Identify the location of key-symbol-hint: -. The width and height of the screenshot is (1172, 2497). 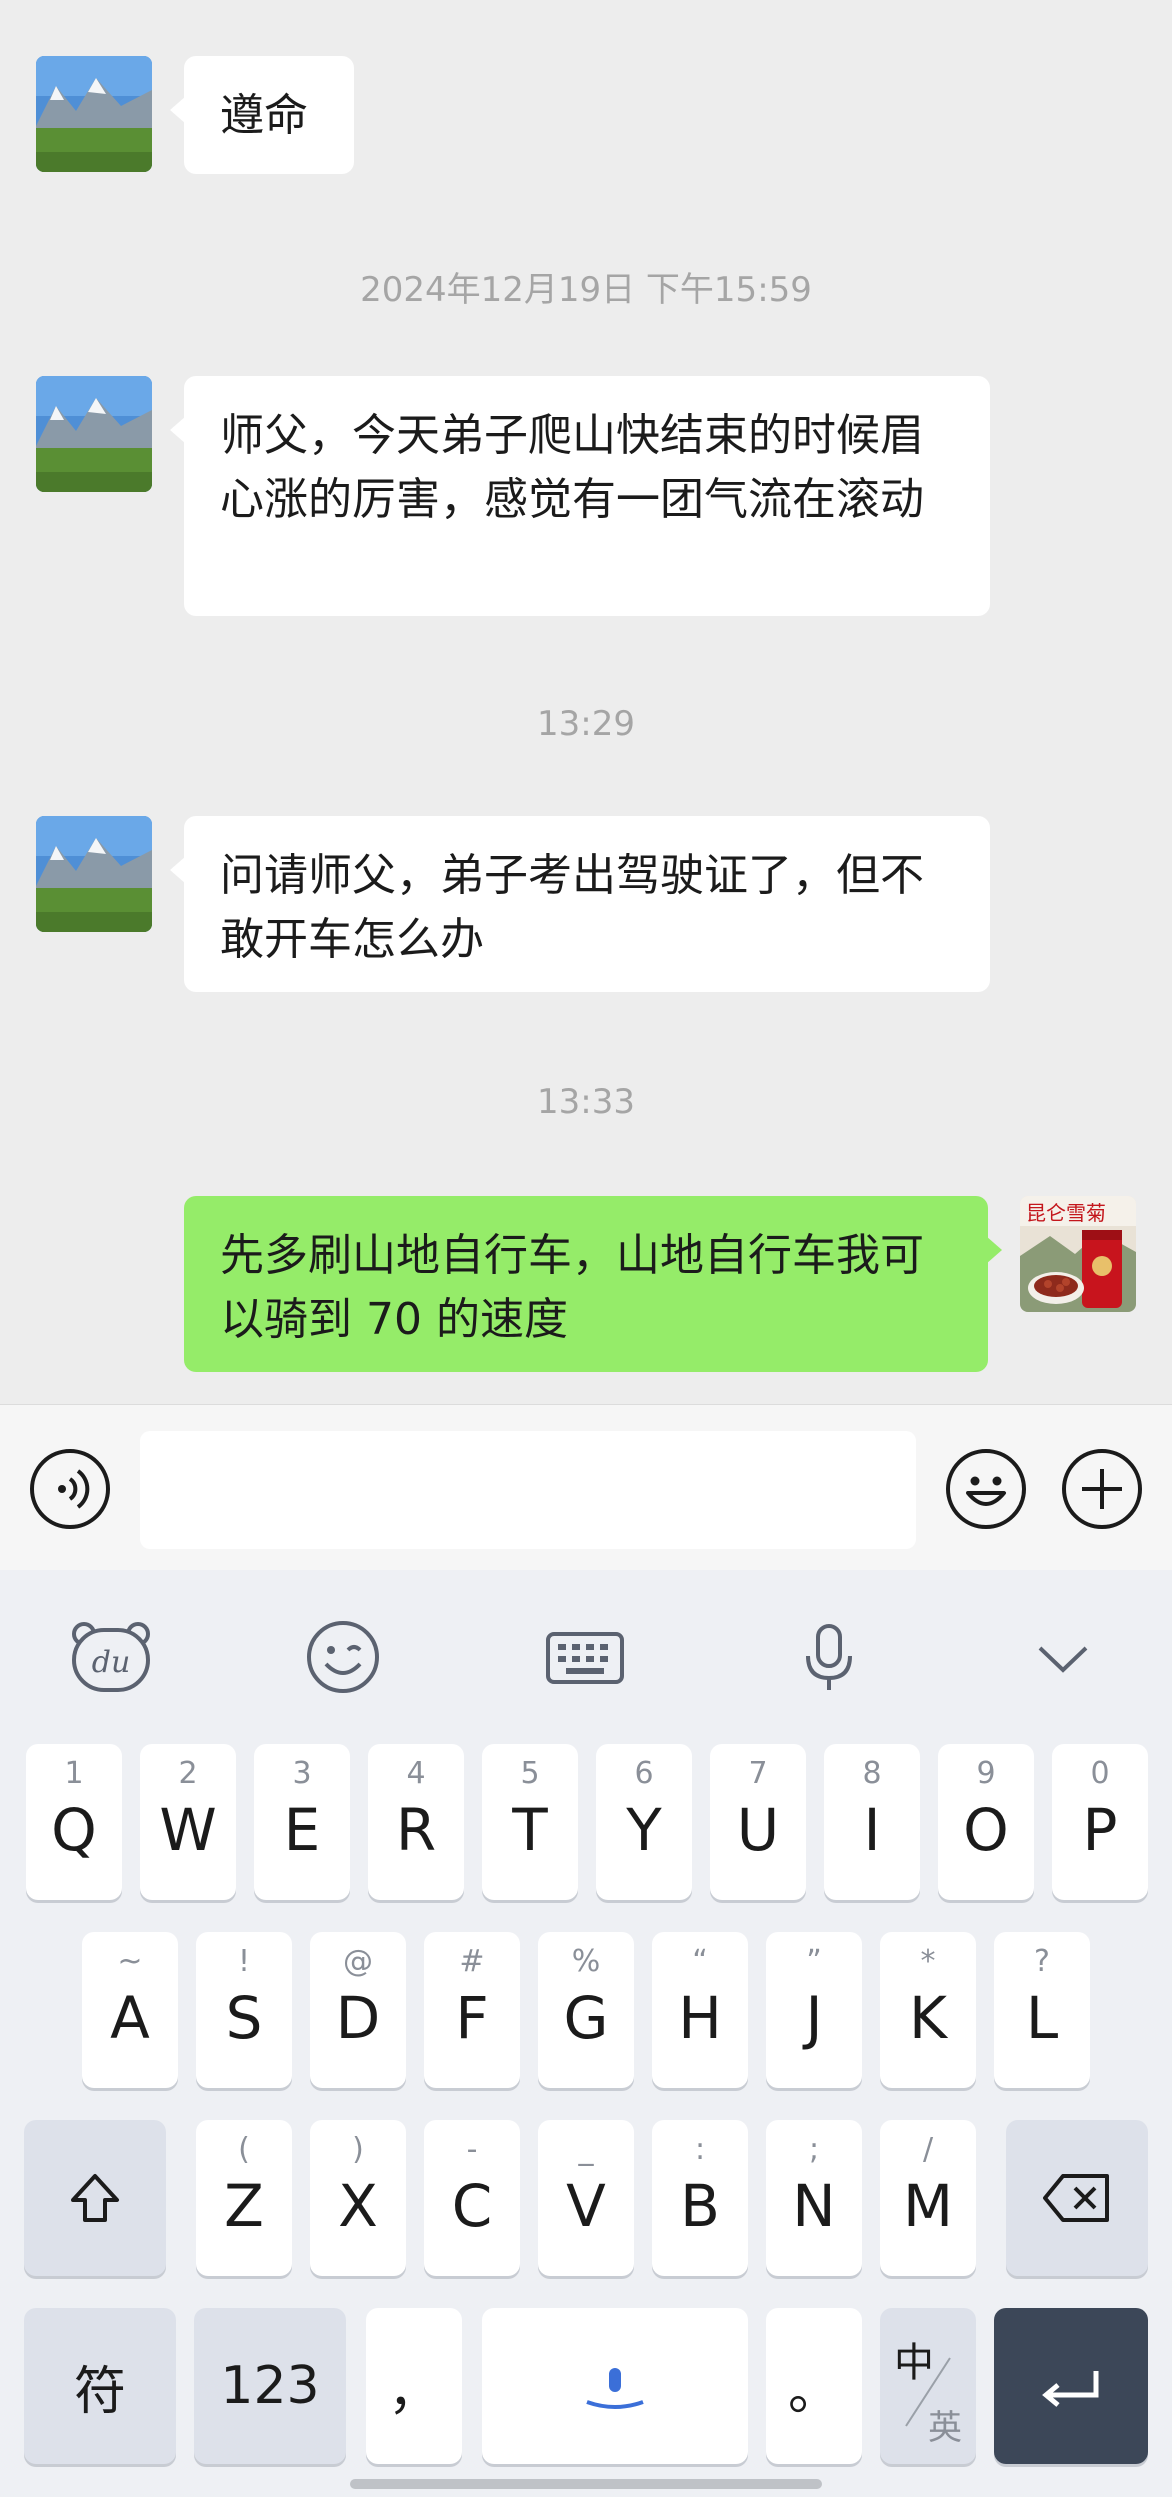
(472, 2149).